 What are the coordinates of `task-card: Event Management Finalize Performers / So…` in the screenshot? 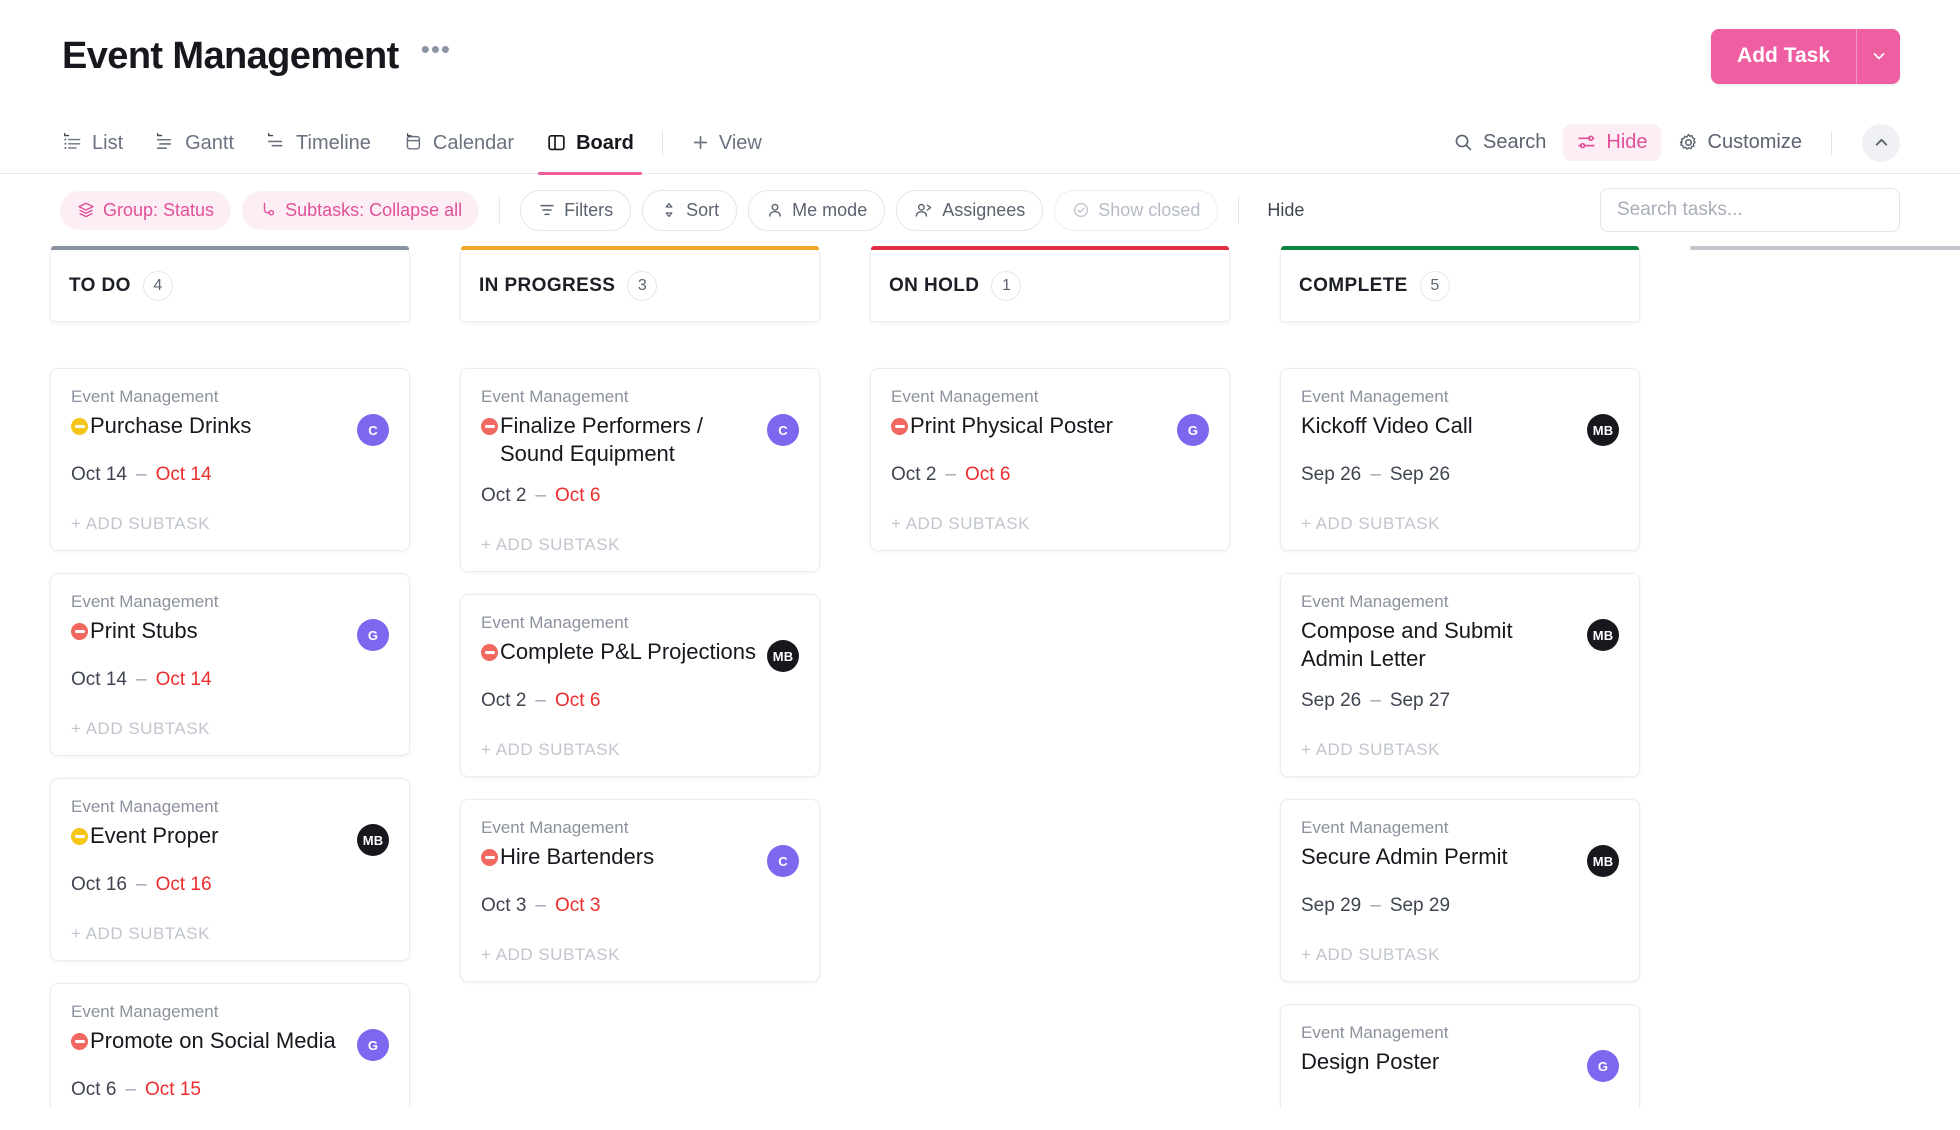 It's located at (640, 470).